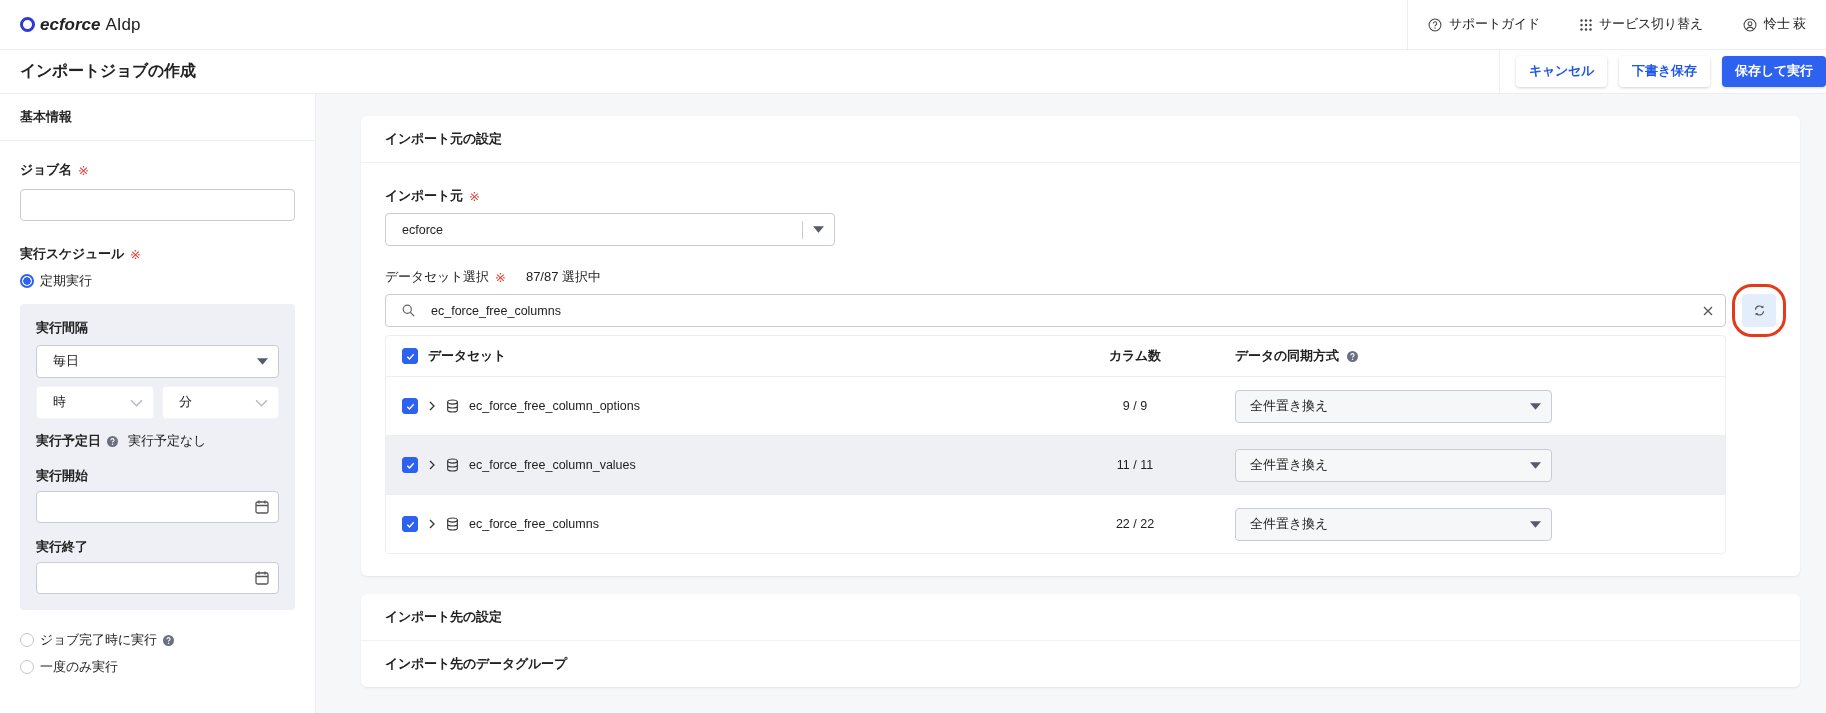 The height and width of the screenshot is (713, 1826). I want to click on selection-count: 87/87 選択中, so click(563, 277).